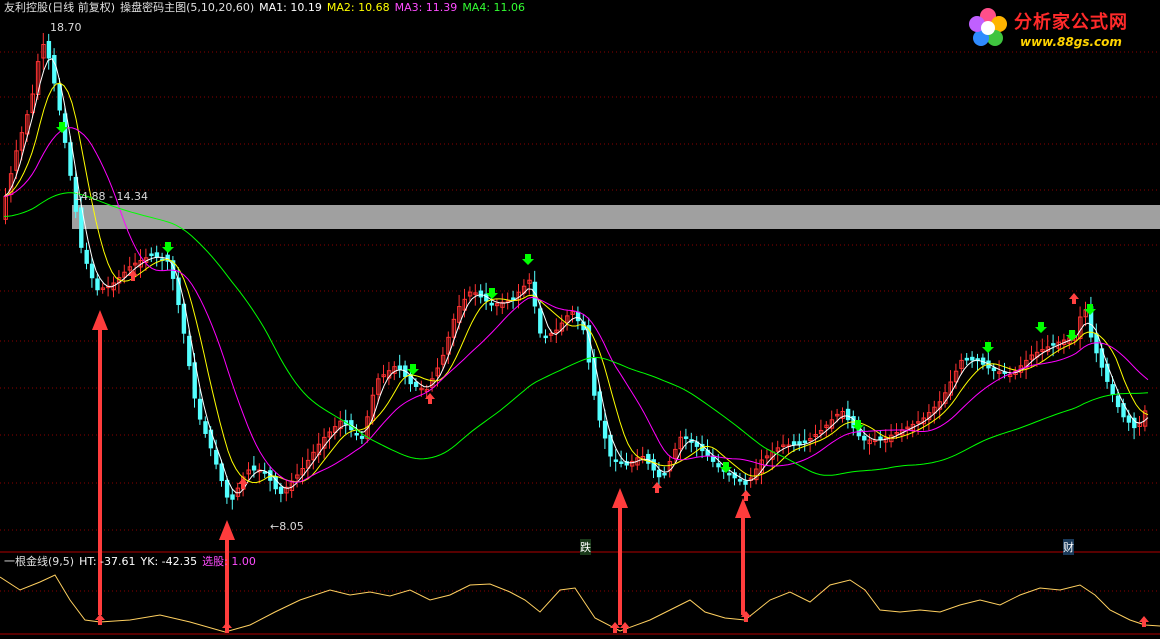 The image size is (1160, 639). Describe the element at coordinates (169, 561) in the screenshot. I see `indicator-yk: YK: -42.35` at that location.